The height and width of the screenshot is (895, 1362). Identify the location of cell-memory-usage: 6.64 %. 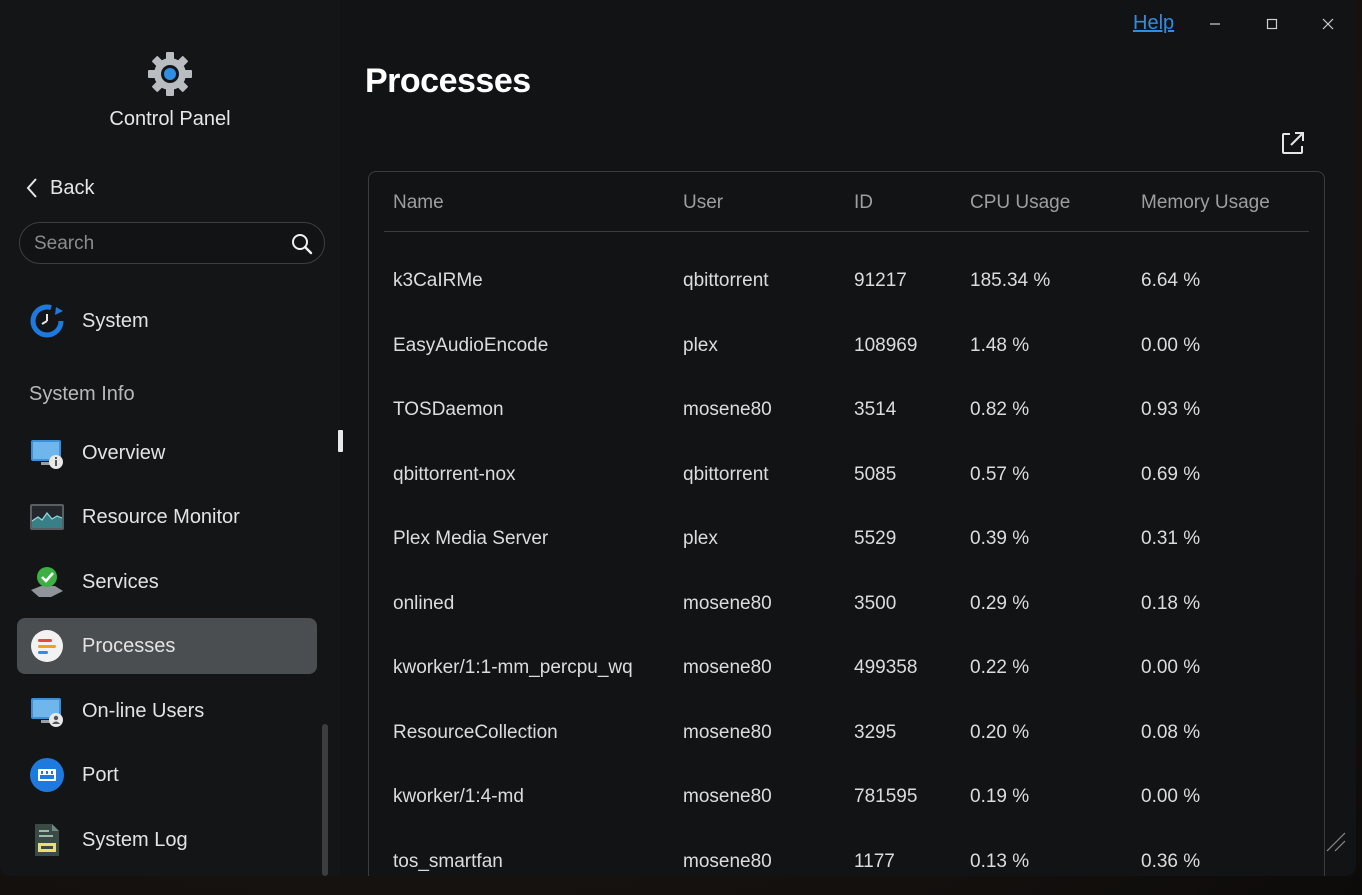
(1171, 280).